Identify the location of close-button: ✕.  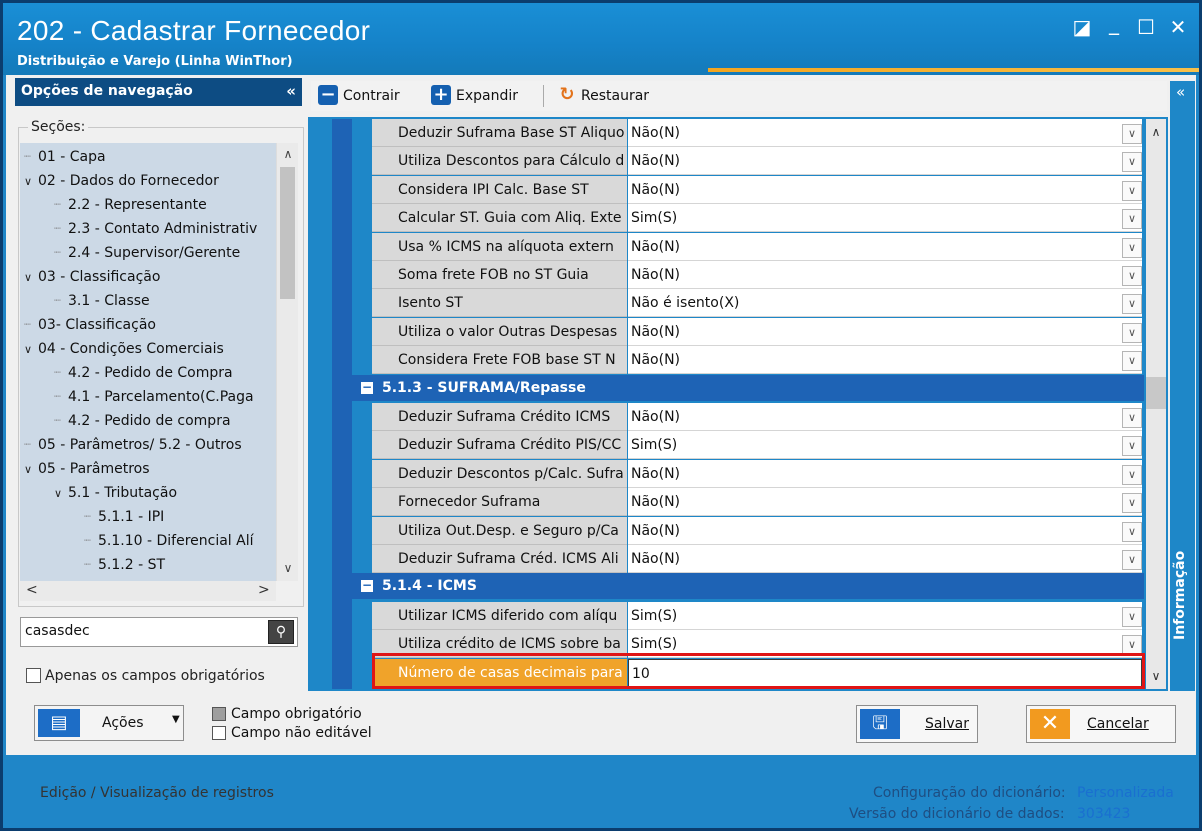
(1178, 27).